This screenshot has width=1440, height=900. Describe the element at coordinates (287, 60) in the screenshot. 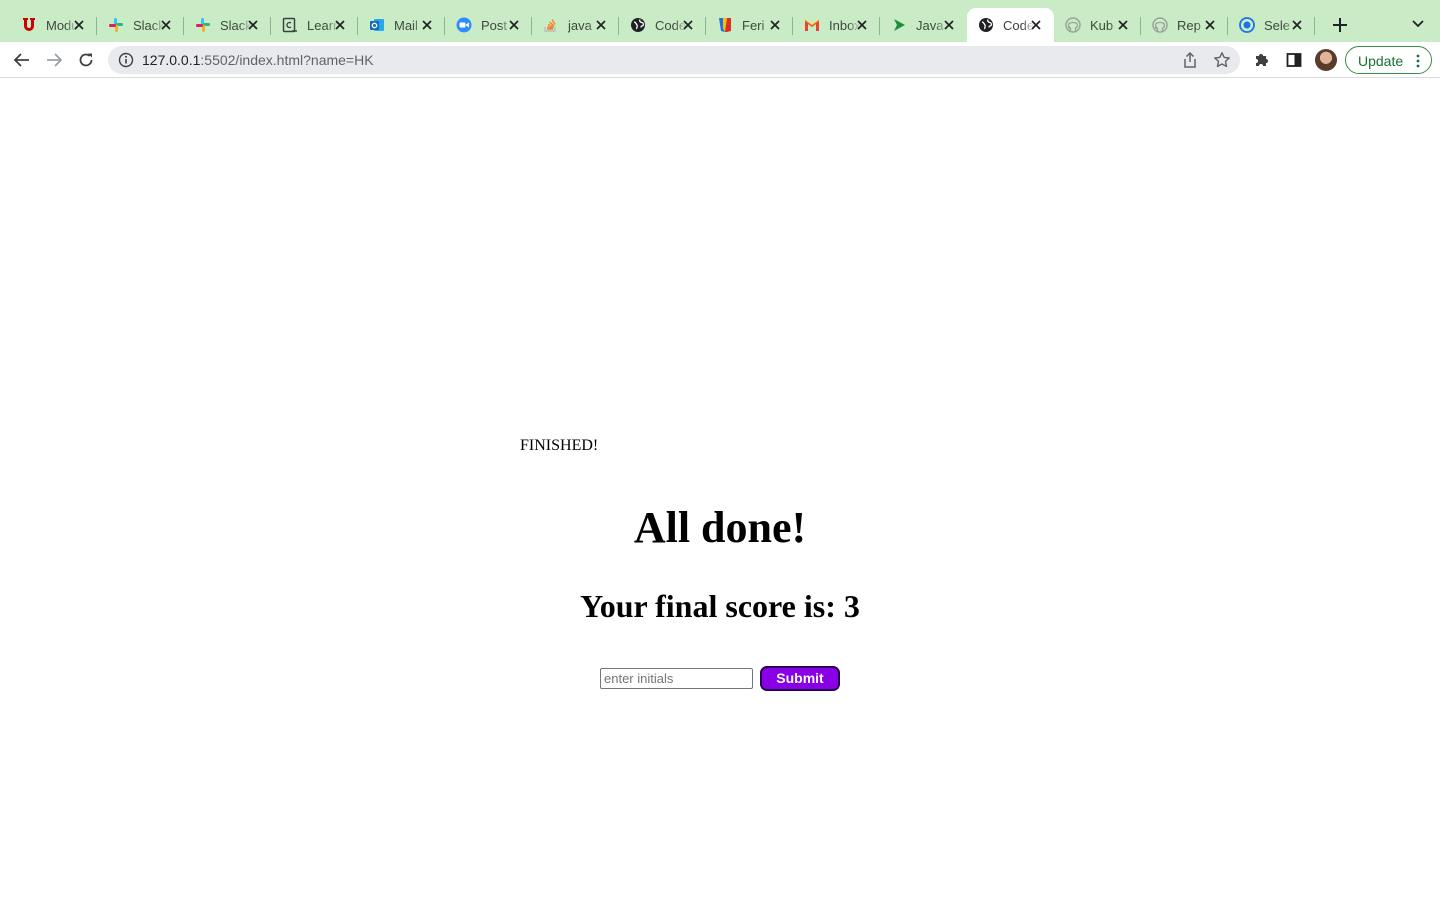

I see `url-path: :5502/index.html?name=HK` at that location.